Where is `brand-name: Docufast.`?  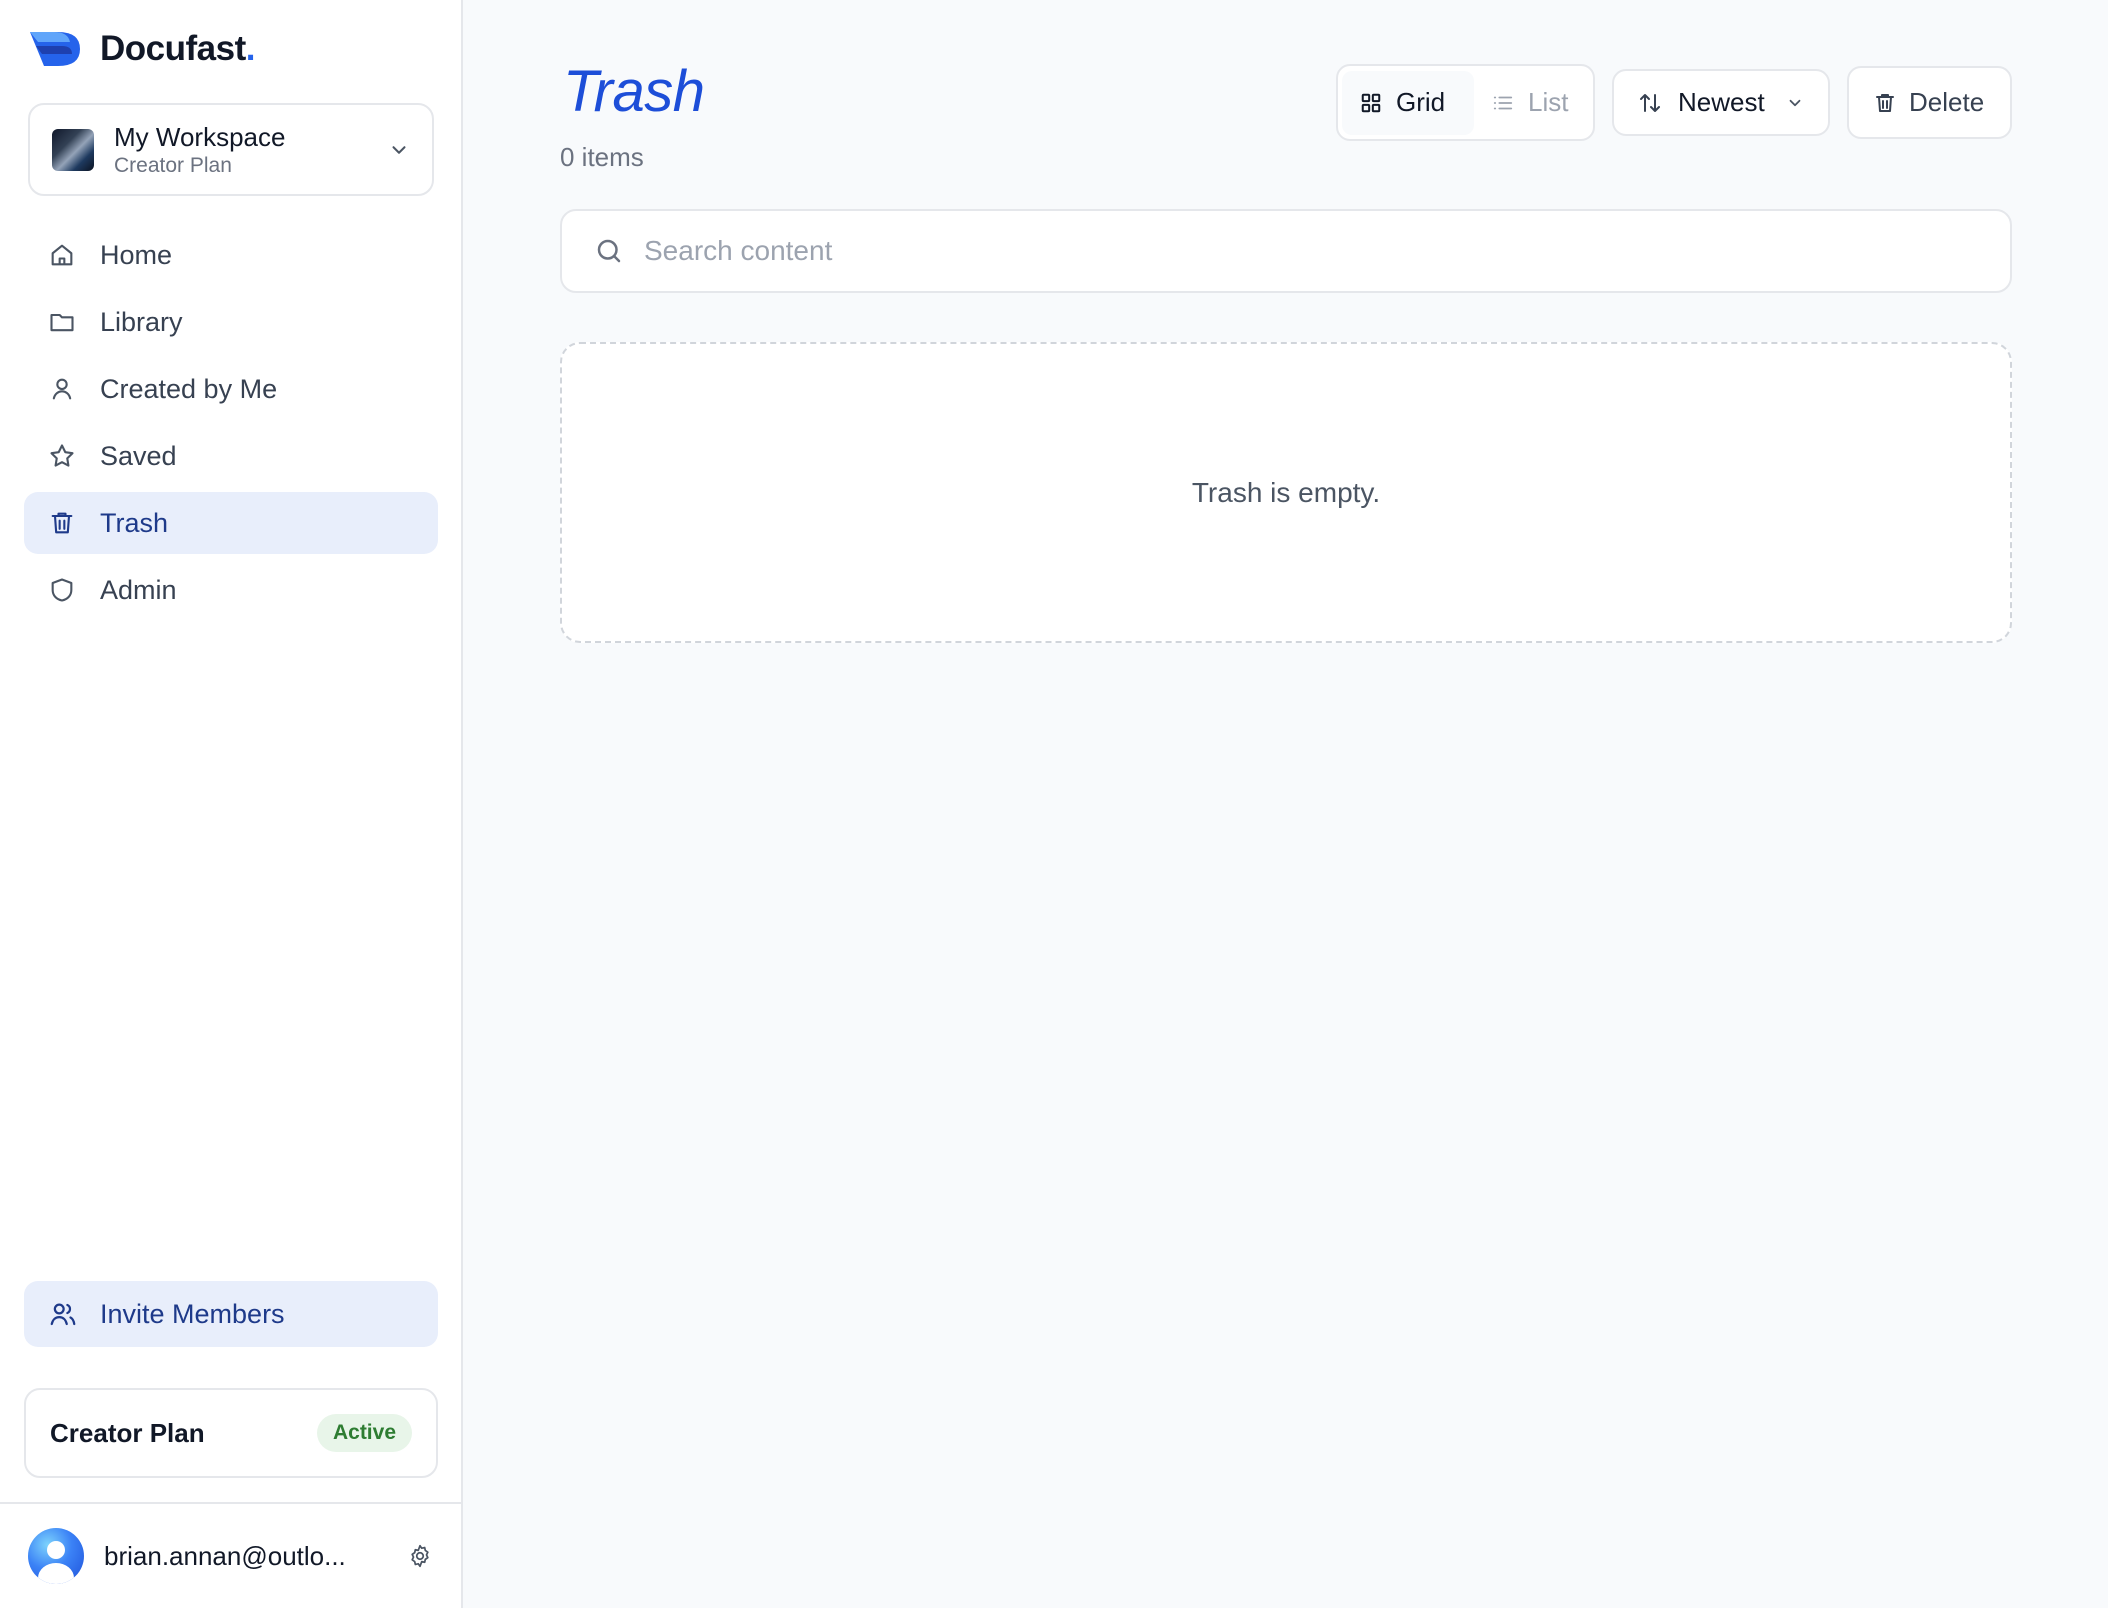 brand-name: Docufast. is located at coordinates (177, 48).